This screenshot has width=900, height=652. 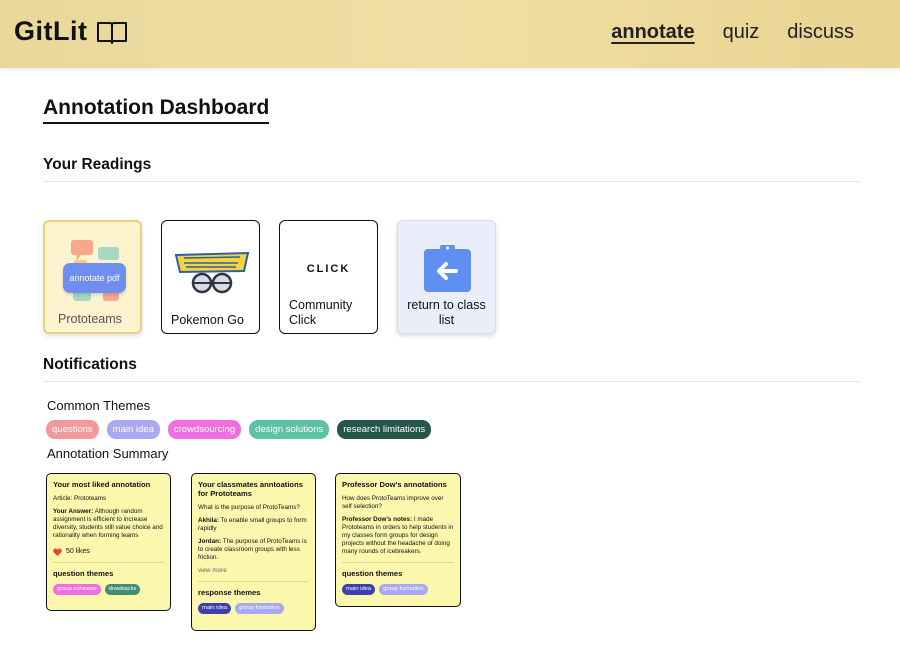 I want to click on theme-chip-research-limitations: research limitations, so click(x=384, y=429).